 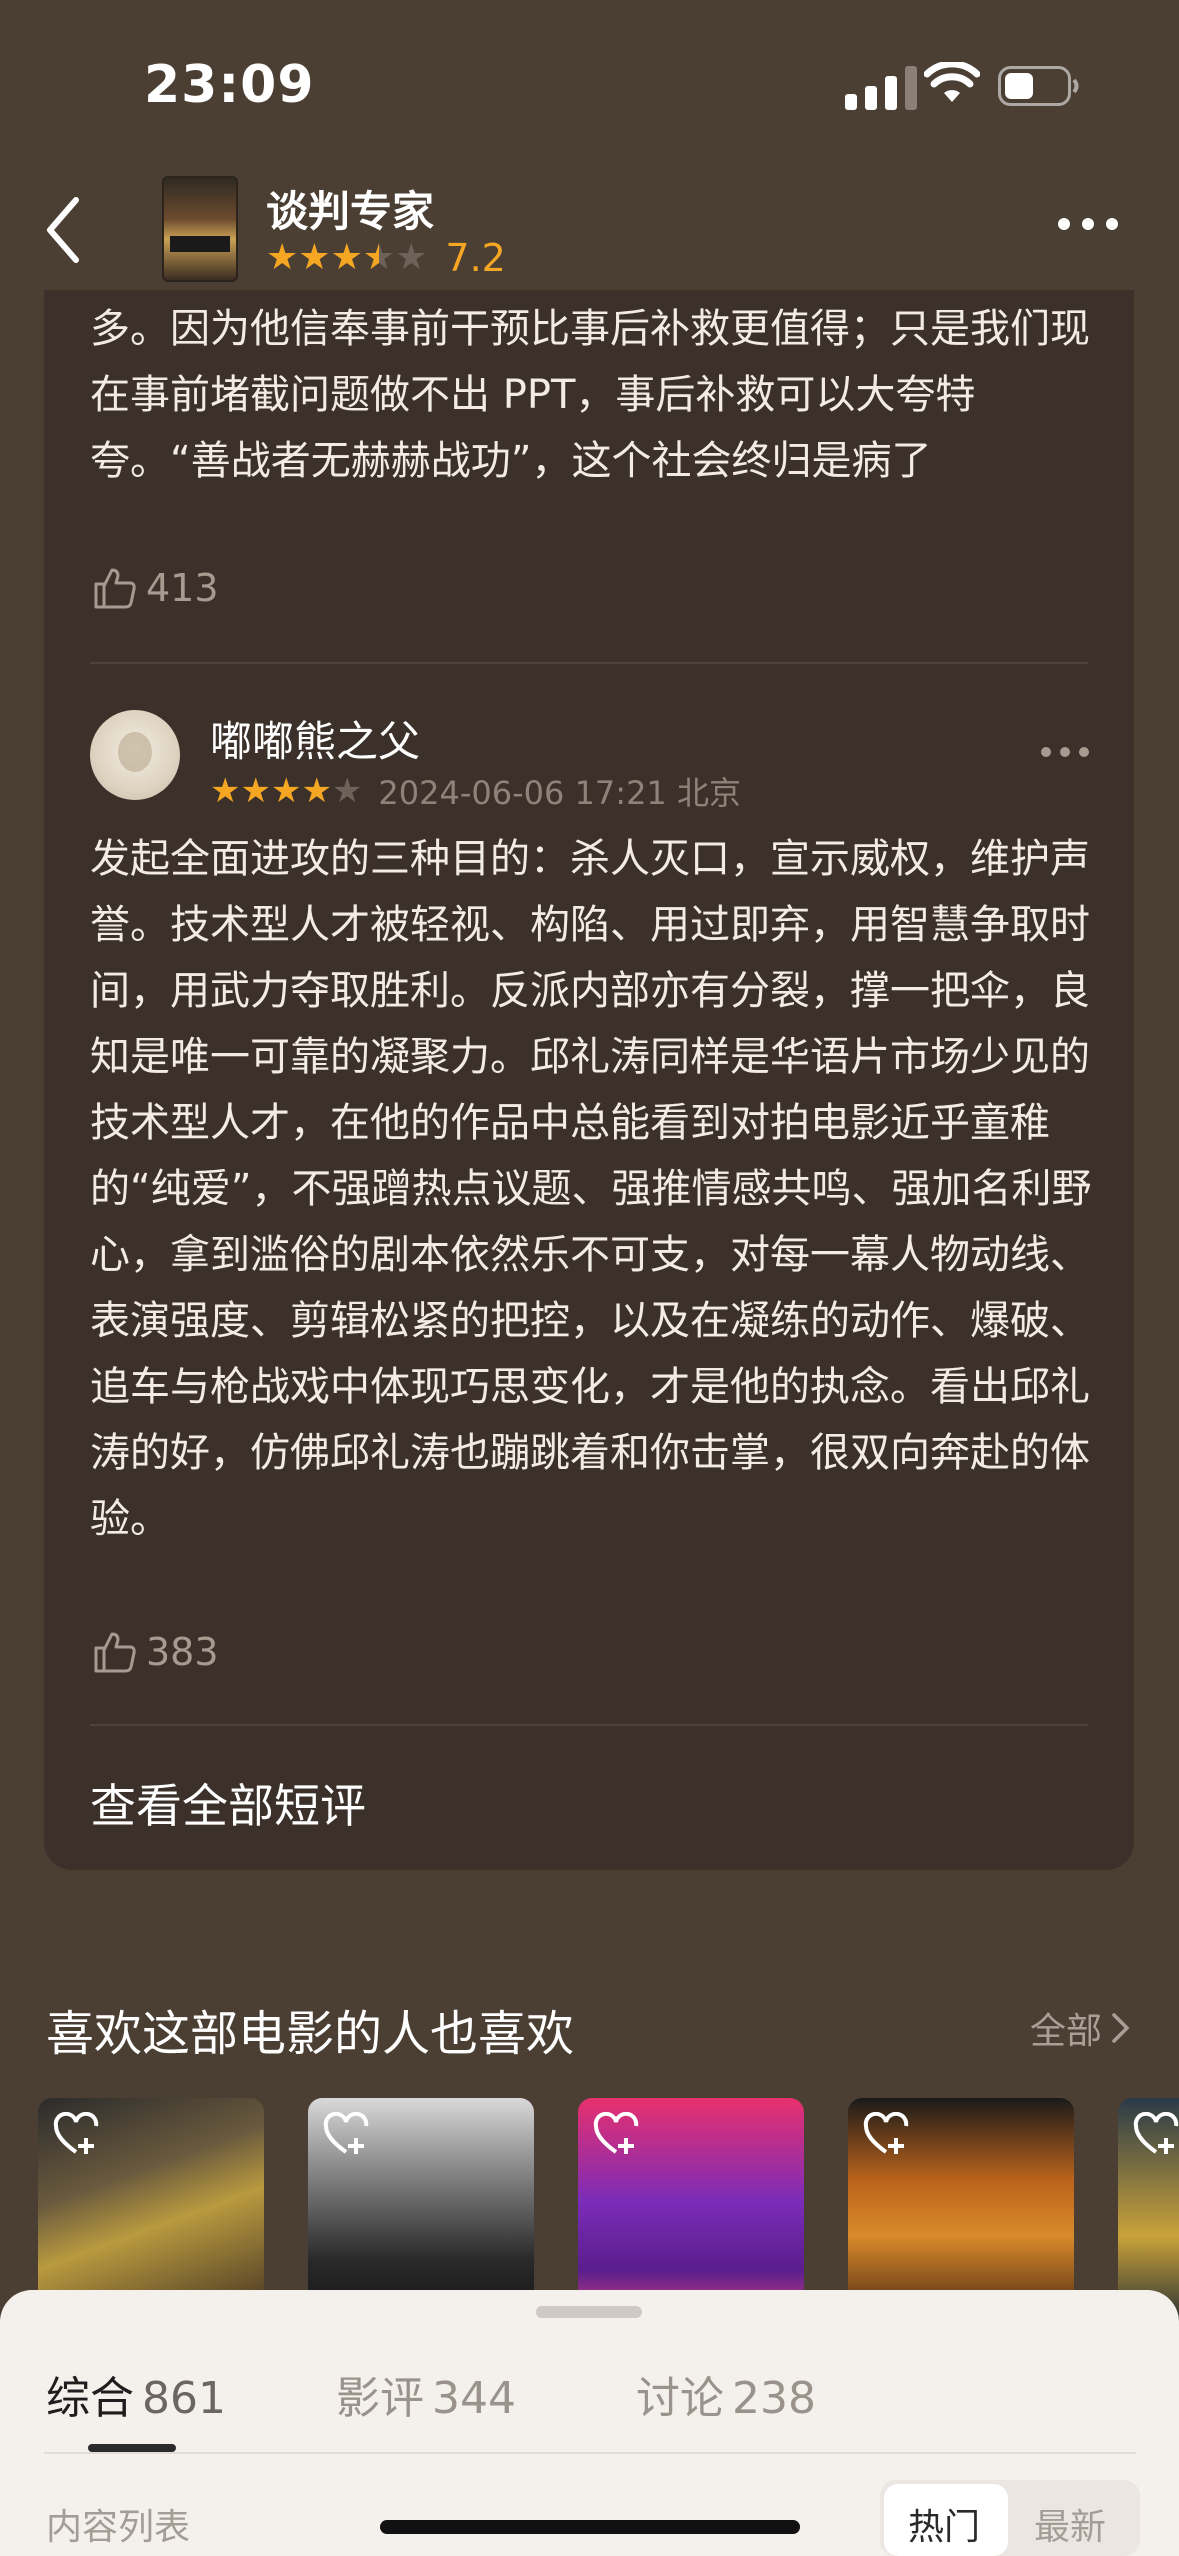 What do you see at coordinates (65, 230) in the screenshot?
I see `back-arrow-icon` at bounding box center [65, 230].